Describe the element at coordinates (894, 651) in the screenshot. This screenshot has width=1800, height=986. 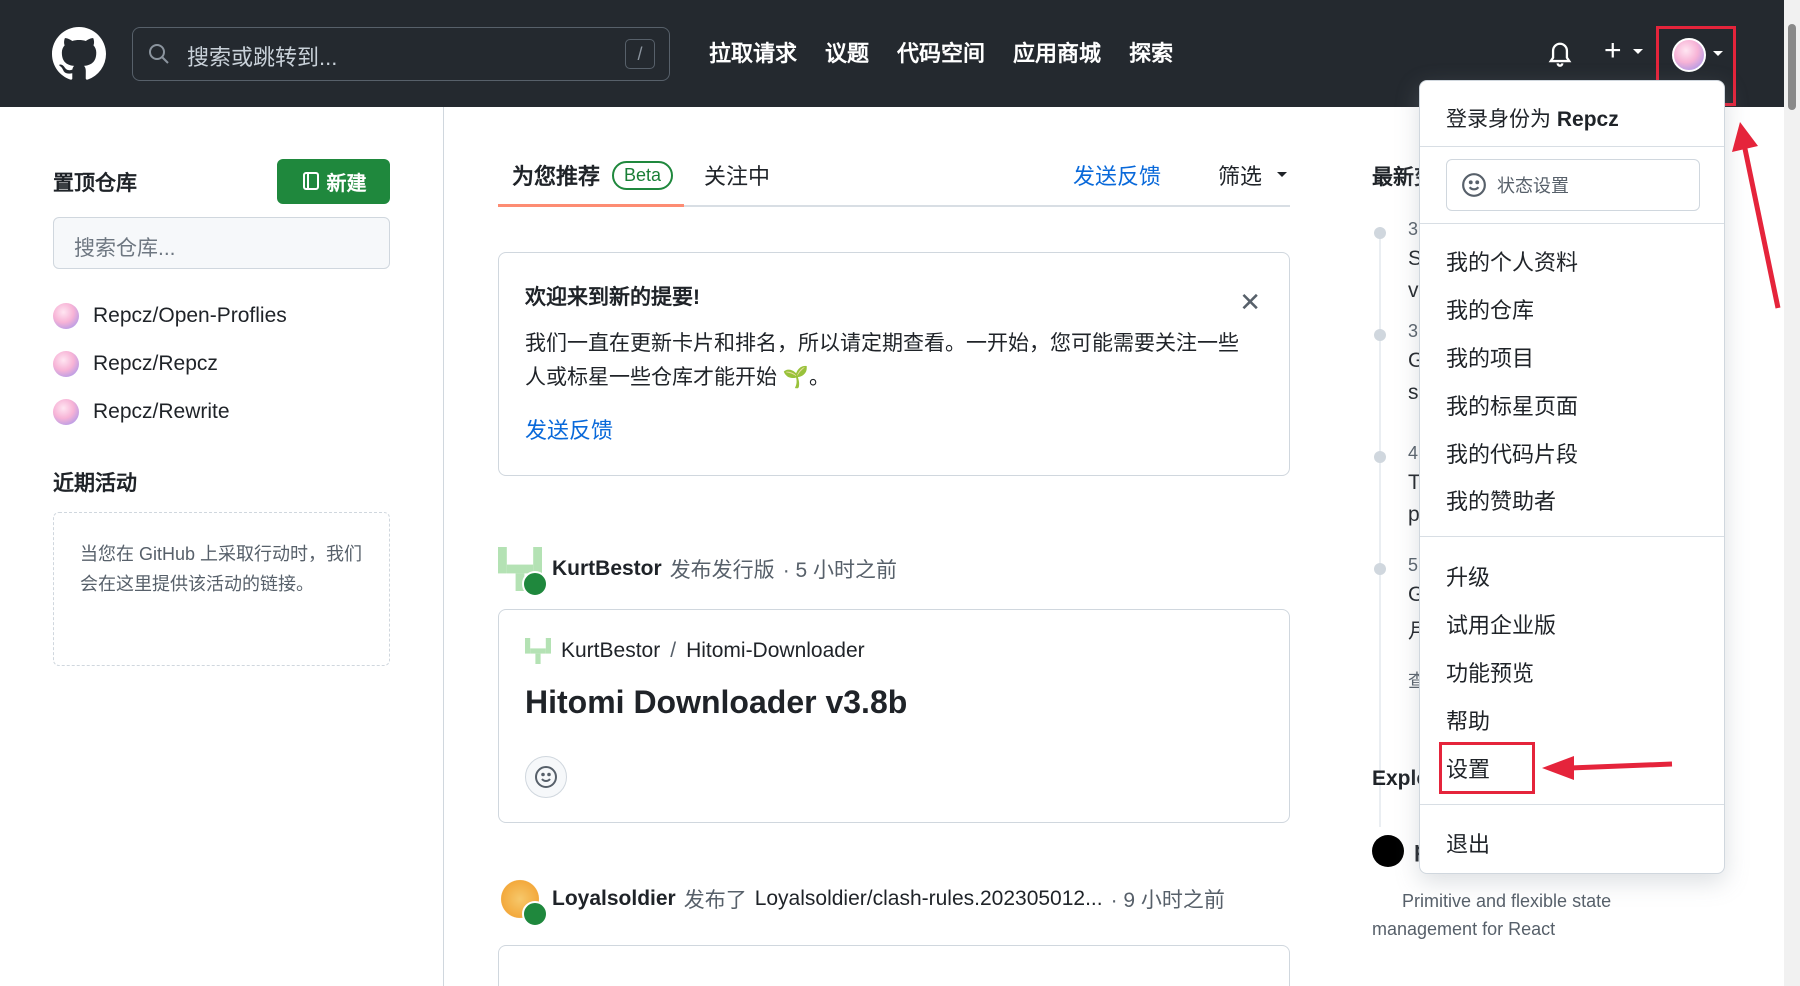
I see `release-repo-line: KurtBestor / Hitomi-Downloader` at that location.